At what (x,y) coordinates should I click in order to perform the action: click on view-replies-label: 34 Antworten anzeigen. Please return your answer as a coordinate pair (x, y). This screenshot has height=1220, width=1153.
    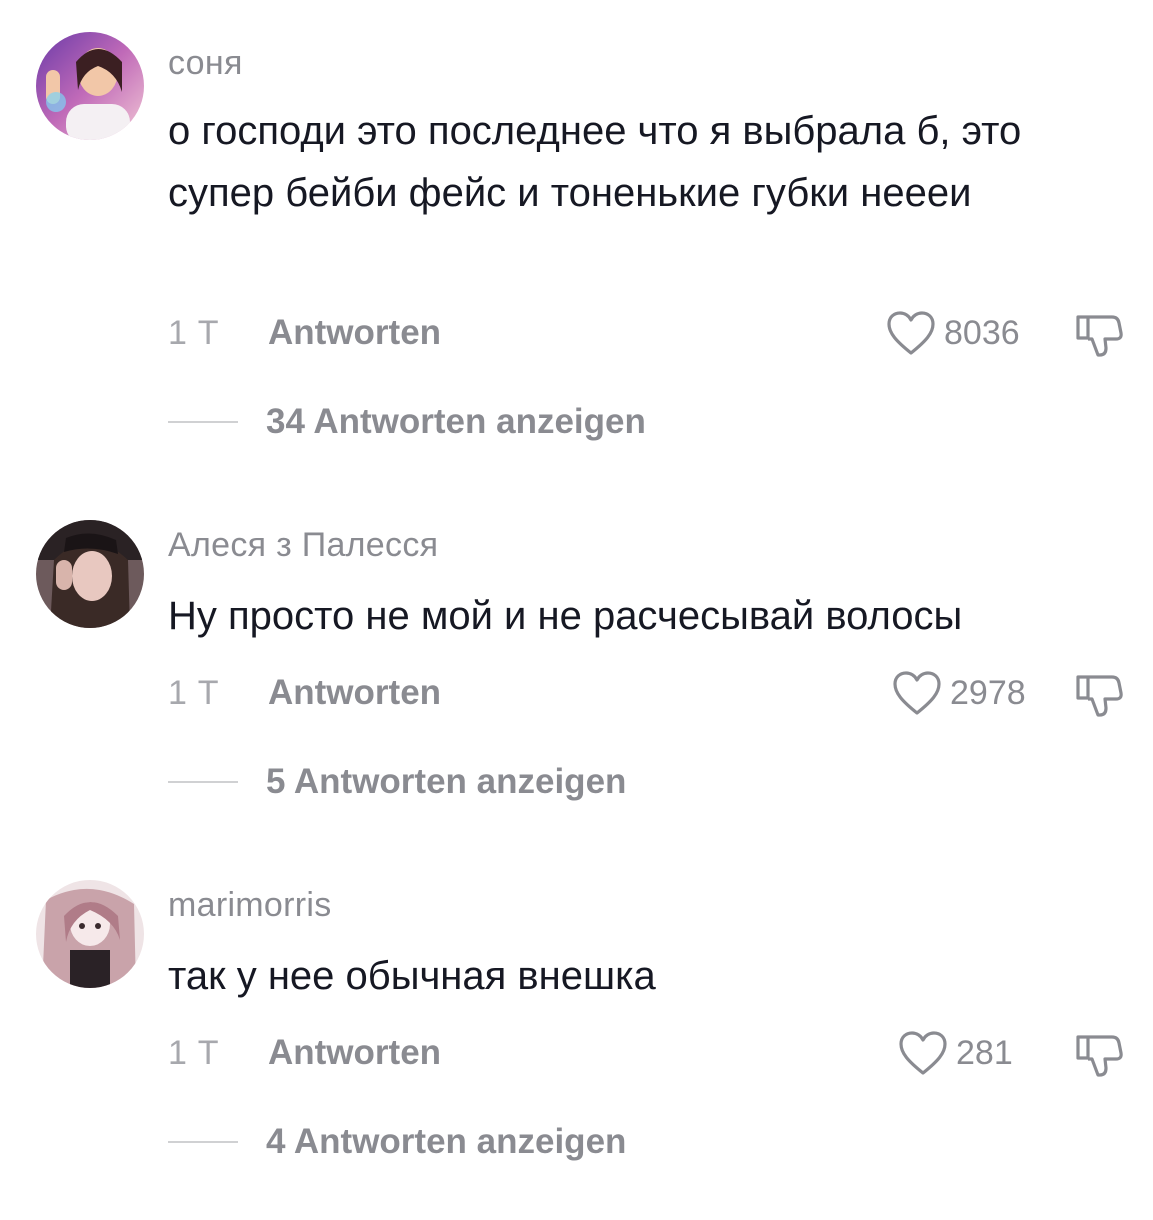
    Looking at the image, I should click on (456, 421).